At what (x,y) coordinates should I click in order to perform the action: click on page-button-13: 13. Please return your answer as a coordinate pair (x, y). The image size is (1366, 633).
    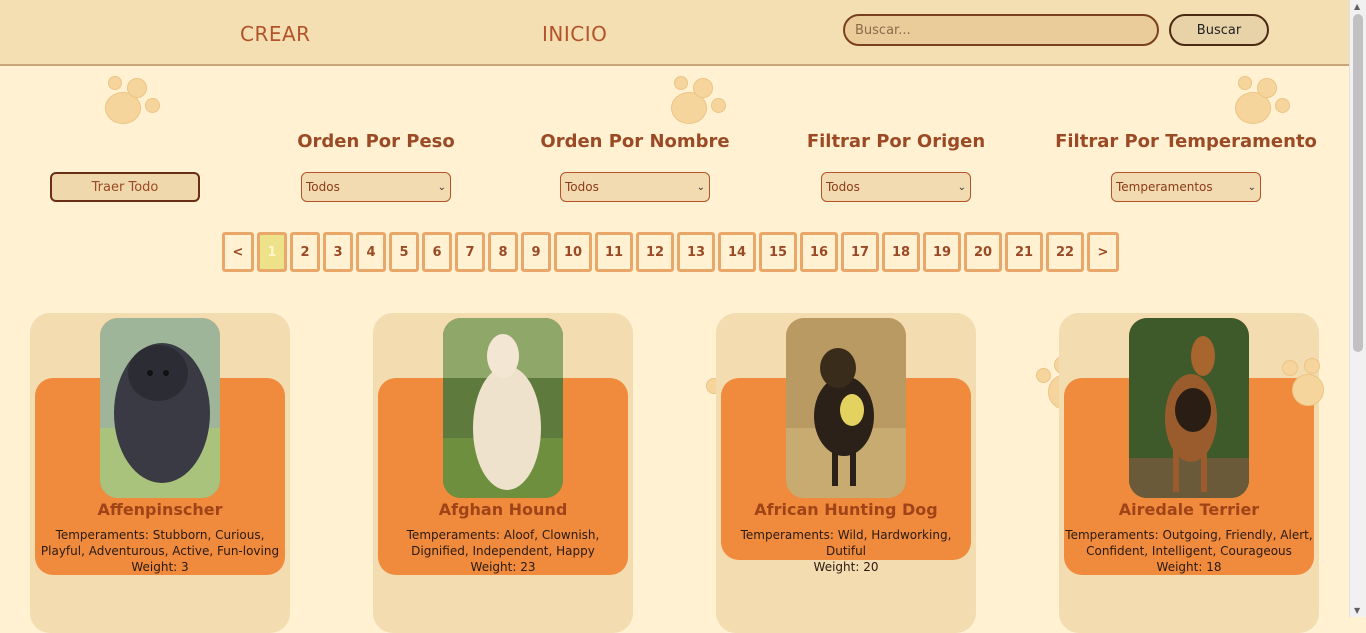
    Looking at the image, I should click on (696, 252).